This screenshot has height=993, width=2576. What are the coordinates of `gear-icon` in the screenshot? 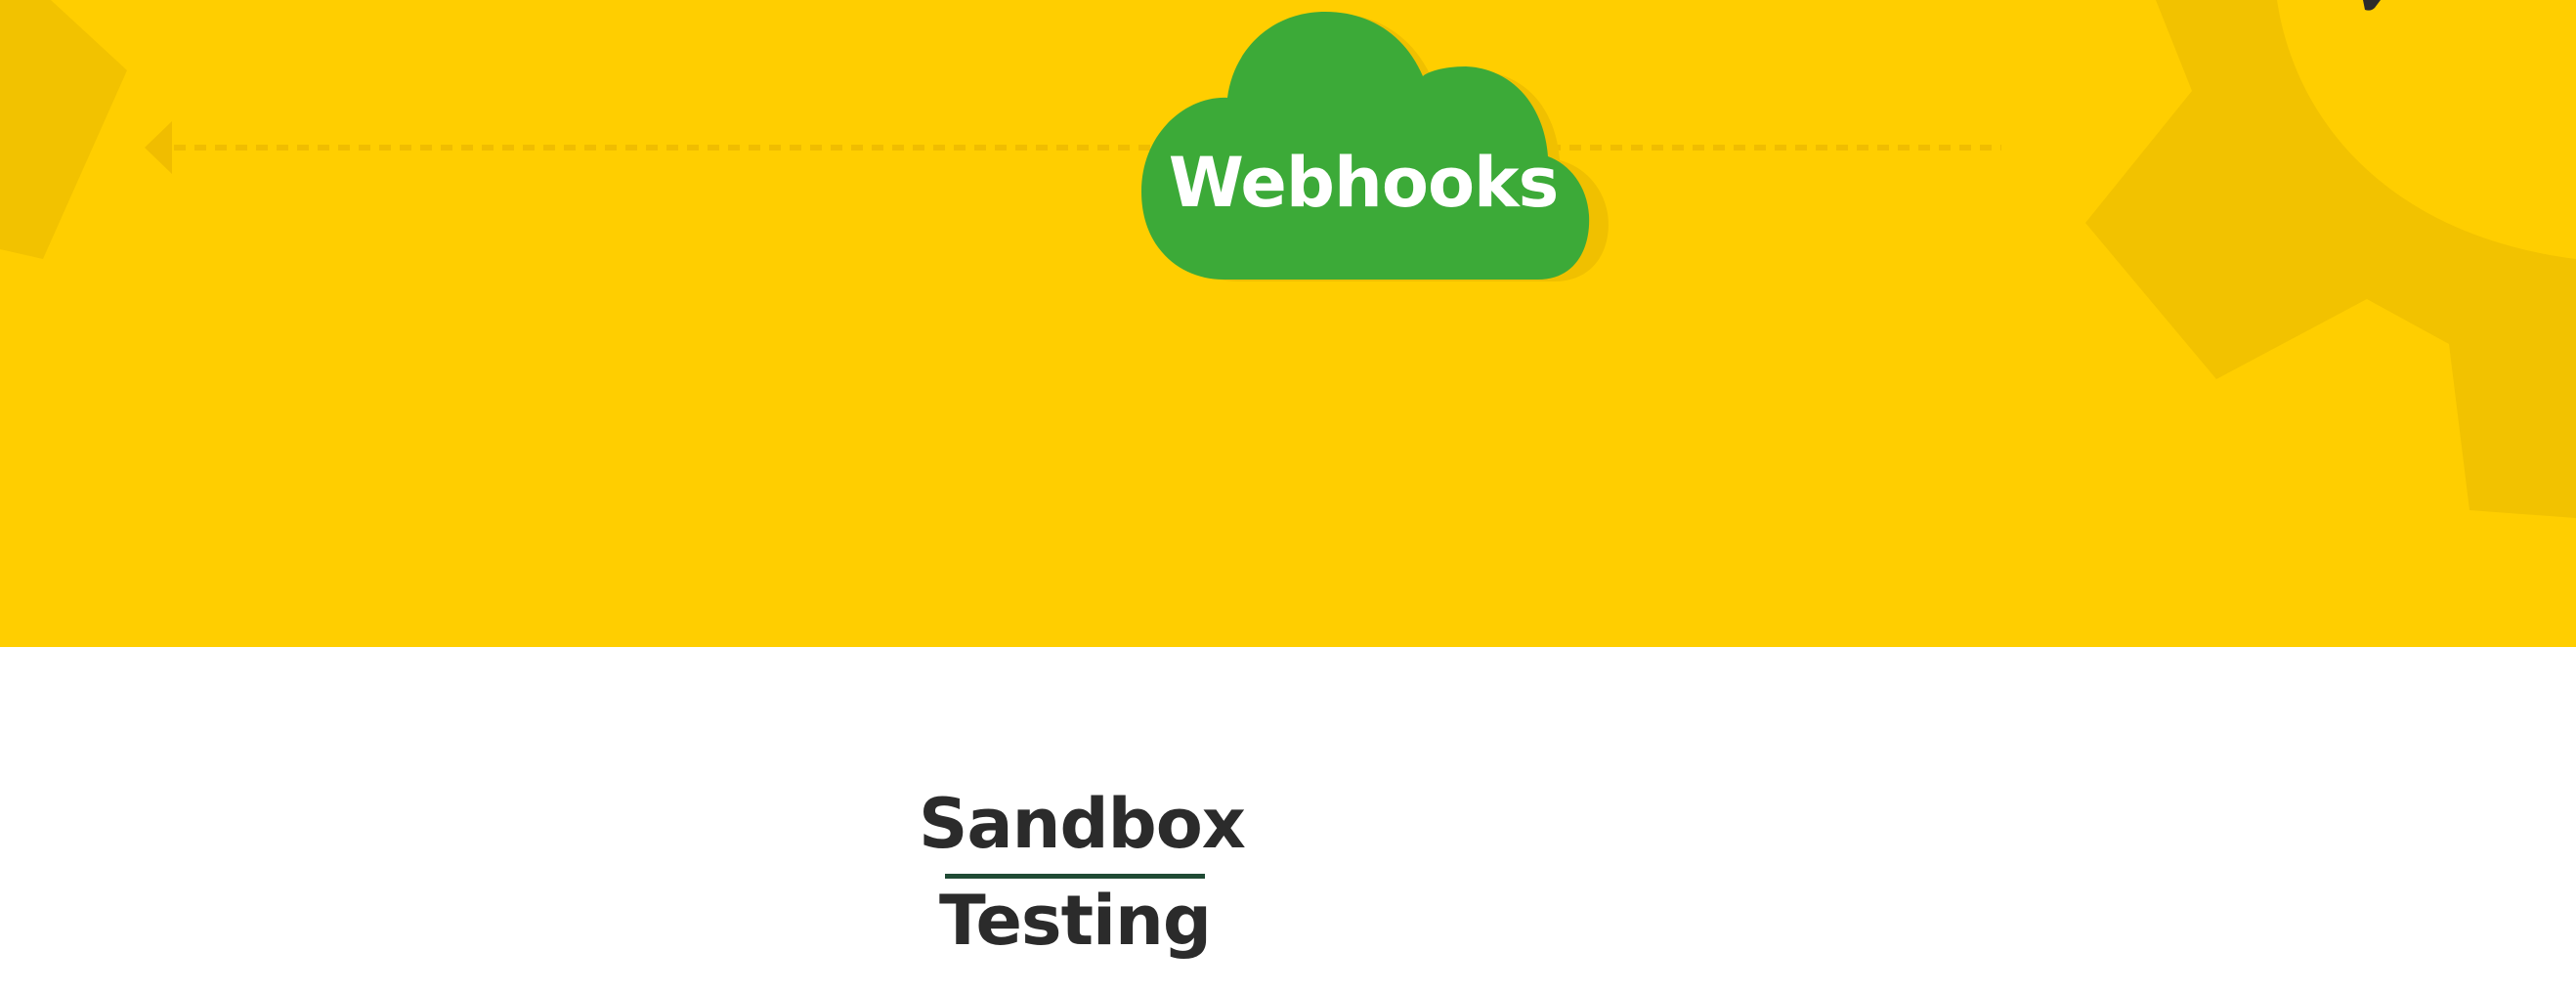 It's located at (2331, 259).